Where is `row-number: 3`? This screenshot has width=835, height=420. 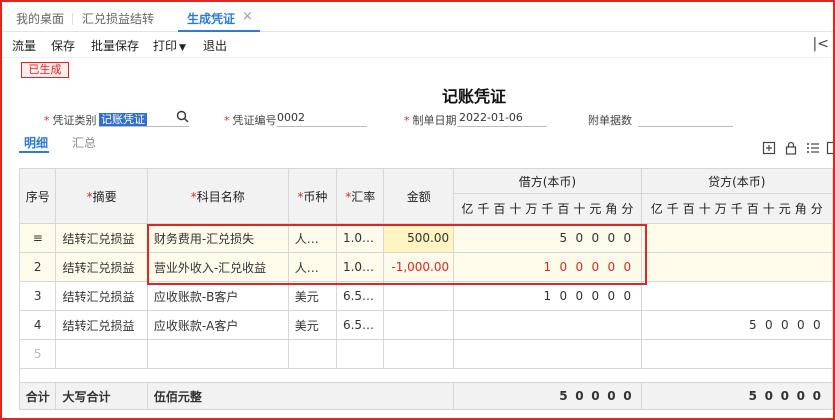 row-number: 3 is located at coordinates (37, 296).